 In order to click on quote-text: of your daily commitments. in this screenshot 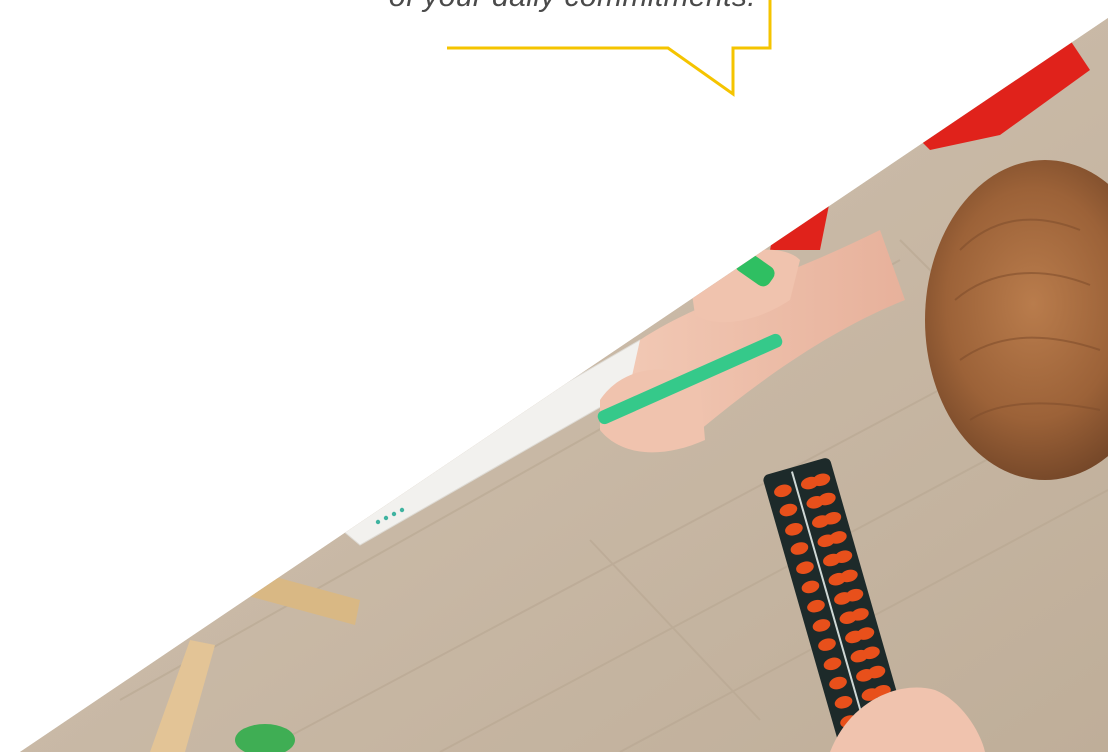, I will do `click(496, 7)`.